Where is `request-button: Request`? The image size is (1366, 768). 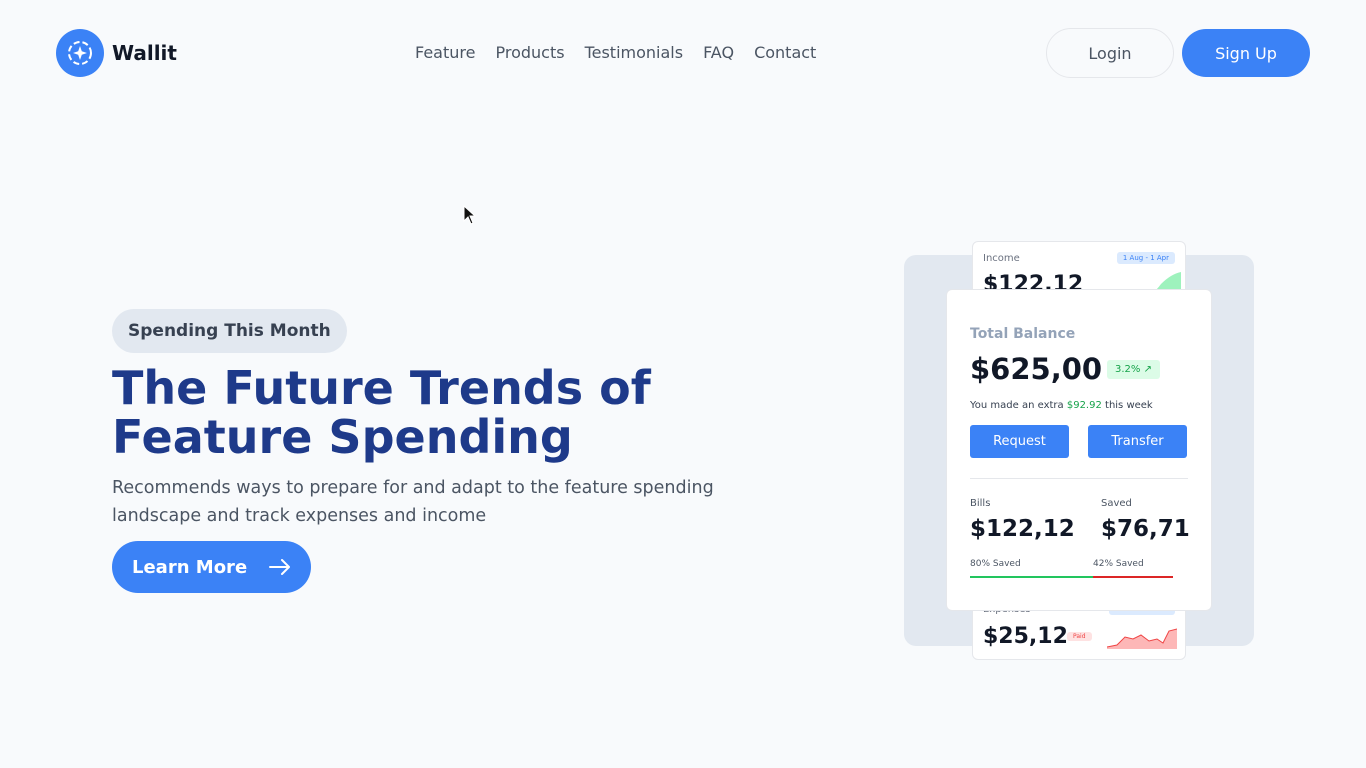 request-button: Request is located at coordinates (1019, 441).